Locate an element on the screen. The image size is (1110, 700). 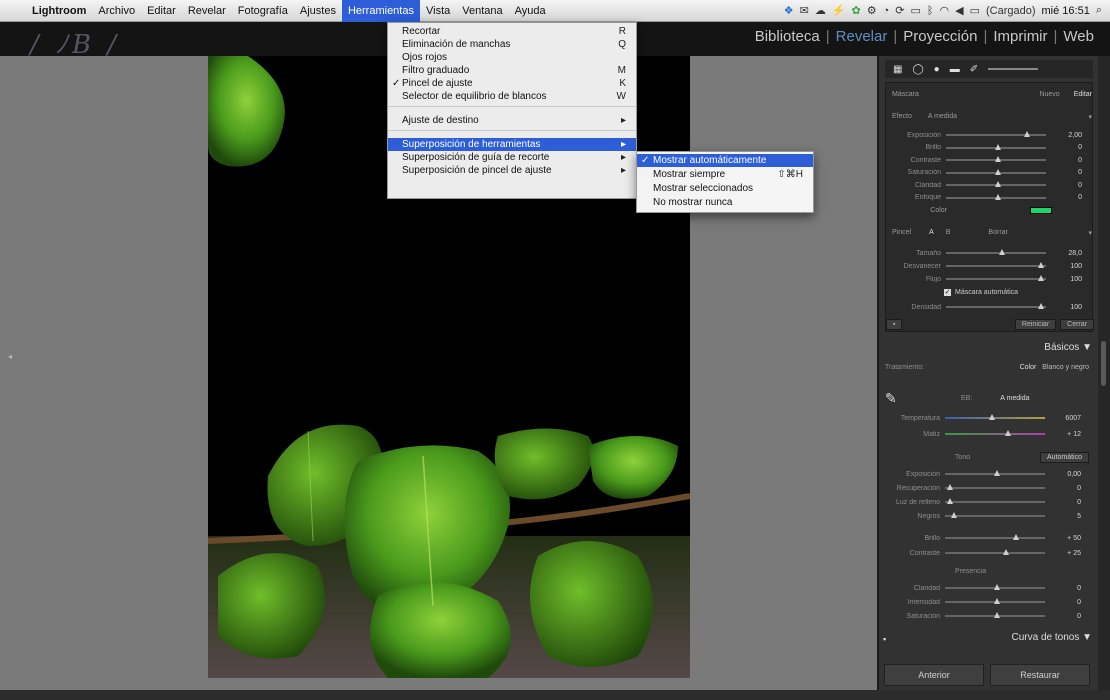
brush-a-button: A is located at coordinates (931, 233).